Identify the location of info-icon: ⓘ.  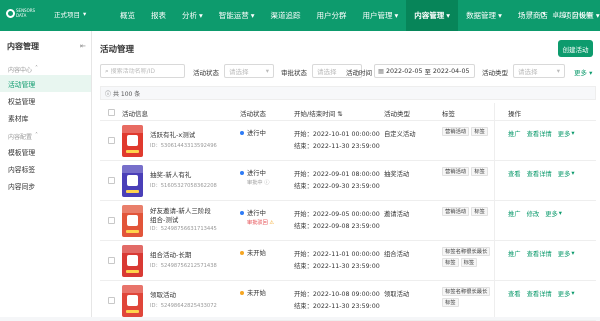
(108, 94).